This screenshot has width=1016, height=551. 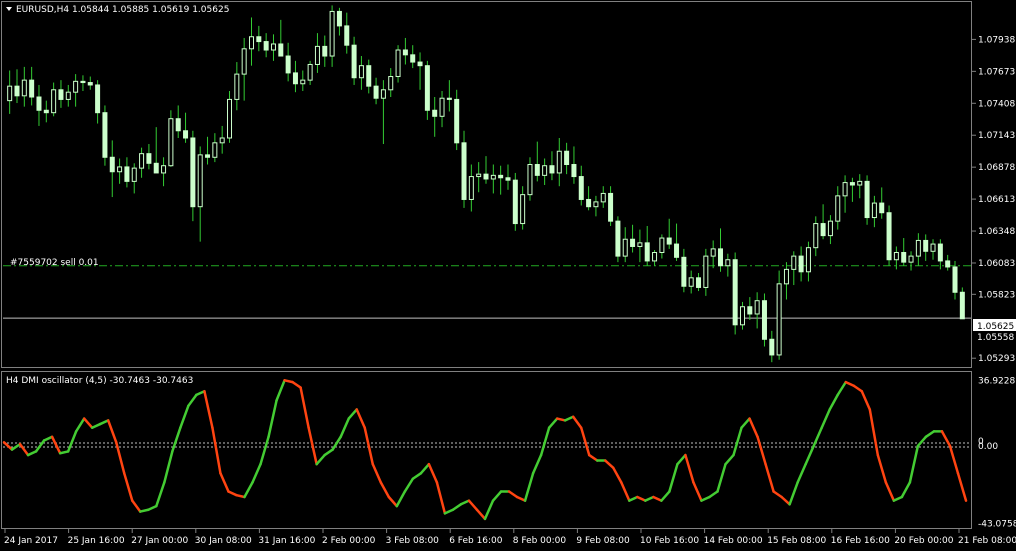 I want to click on price-label: 1.07938, so click(x=996, y=40).